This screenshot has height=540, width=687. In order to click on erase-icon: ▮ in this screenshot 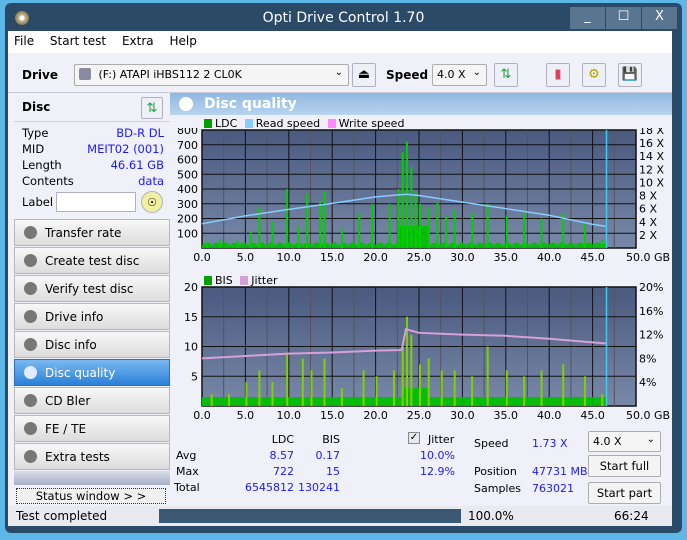, I will do `click(558, 74)`.